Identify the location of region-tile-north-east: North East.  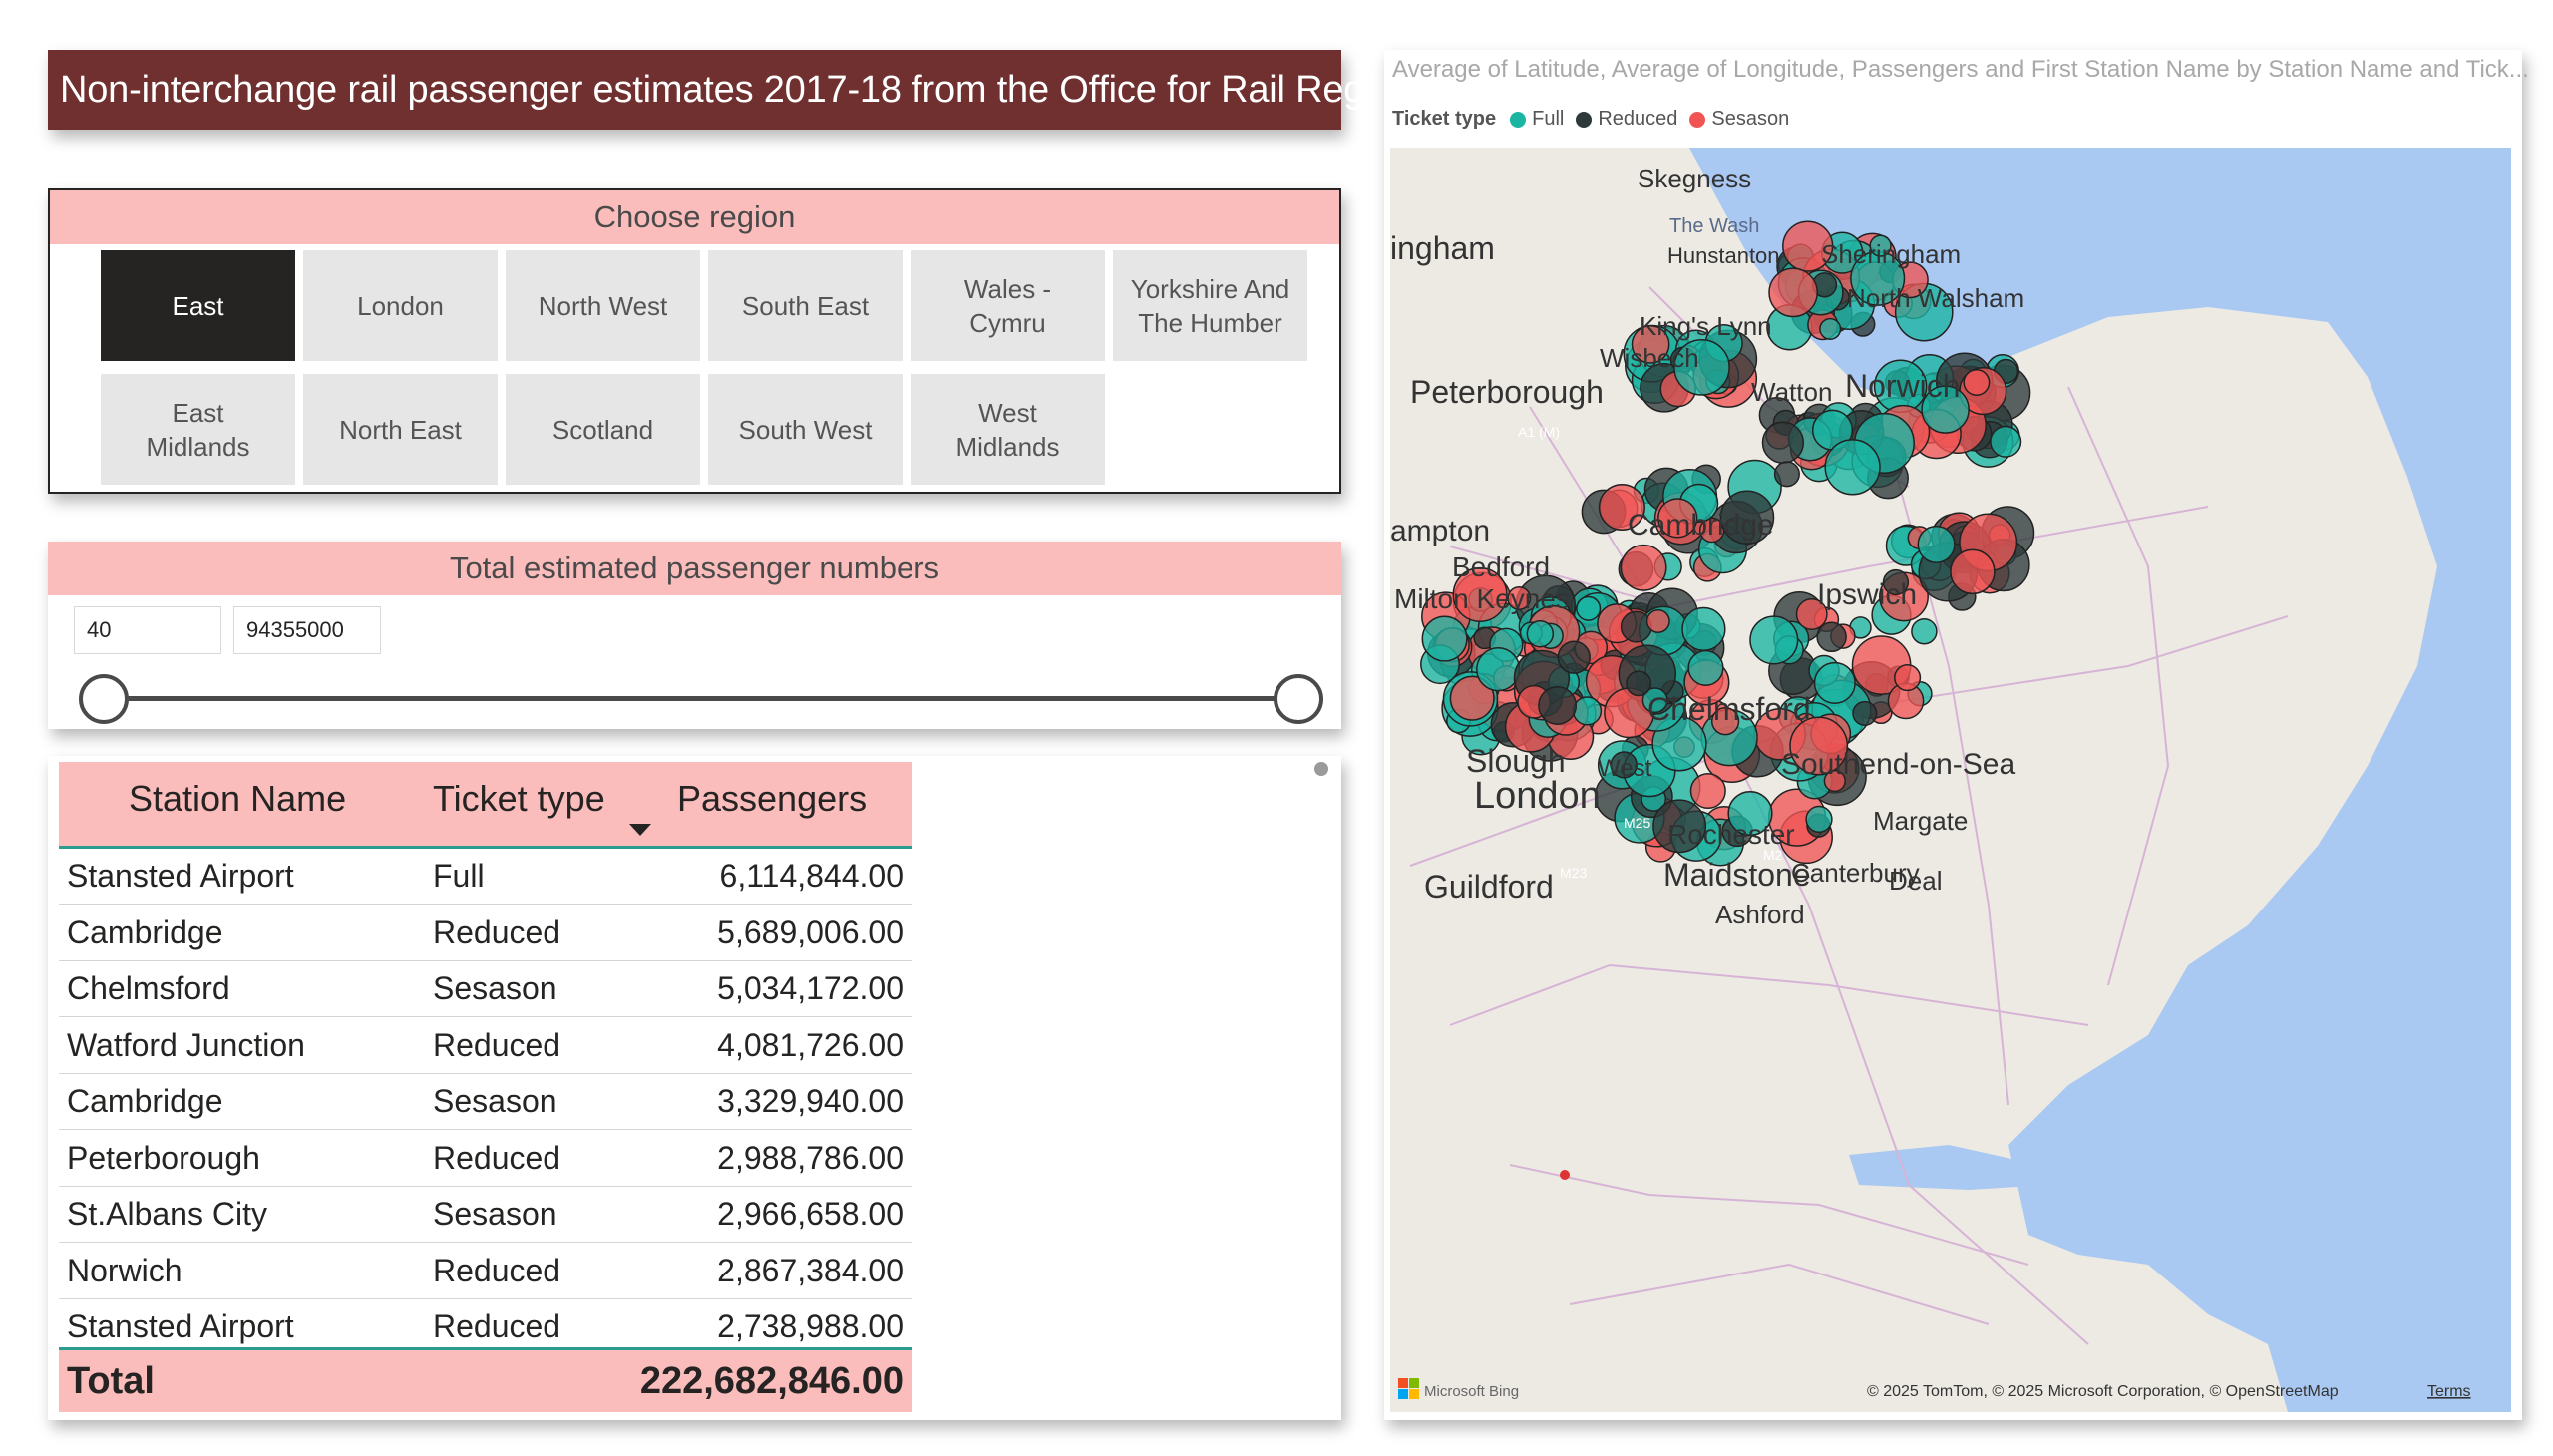
(400, 429).